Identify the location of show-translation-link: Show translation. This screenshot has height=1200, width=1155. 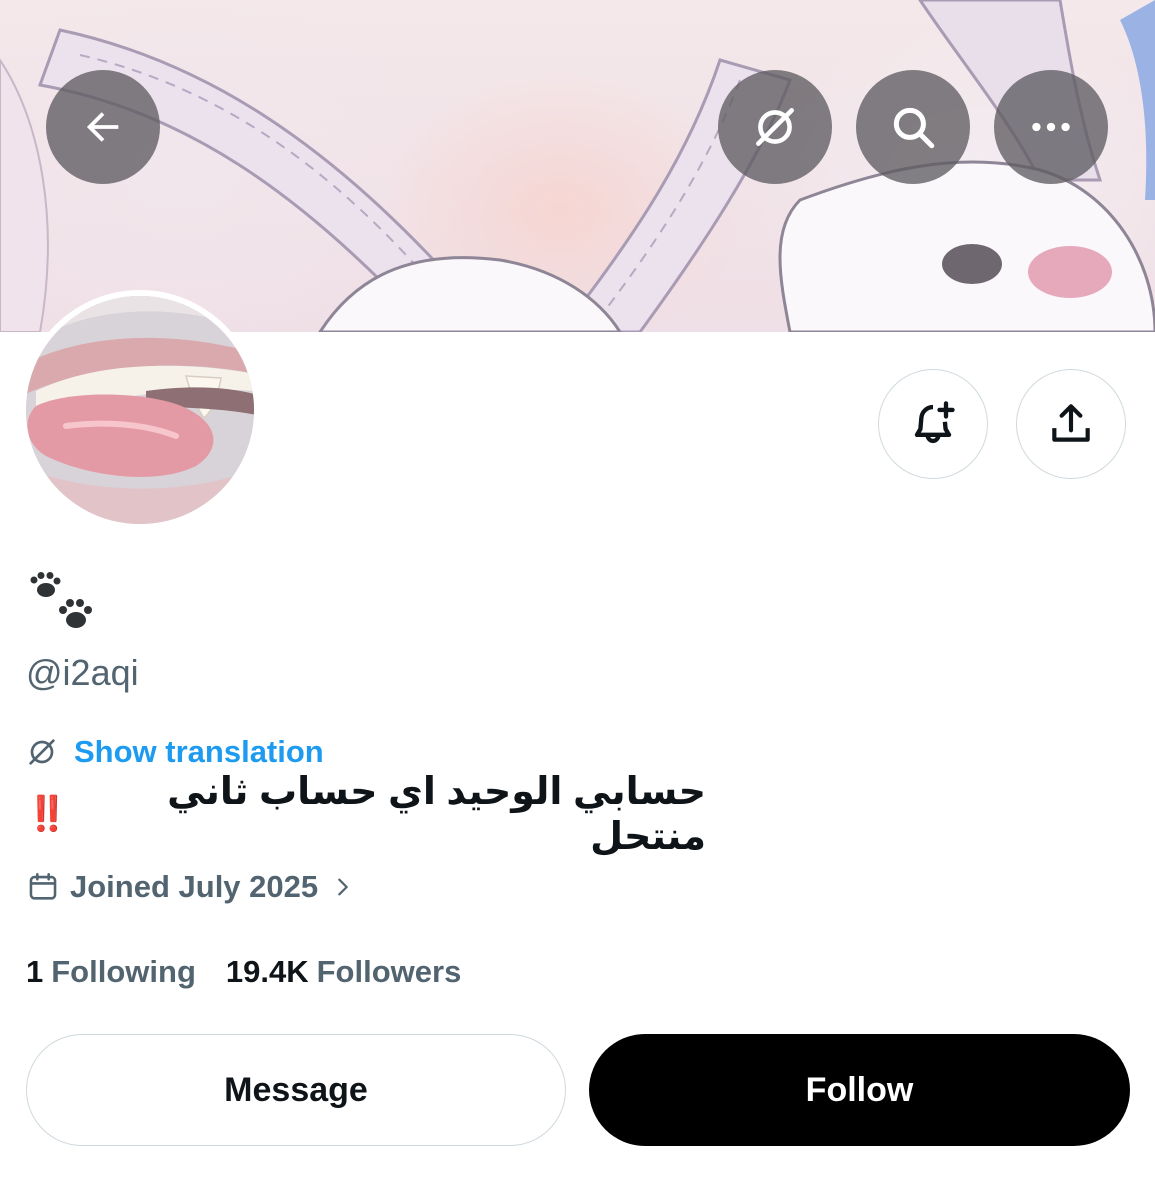
(199, 752).